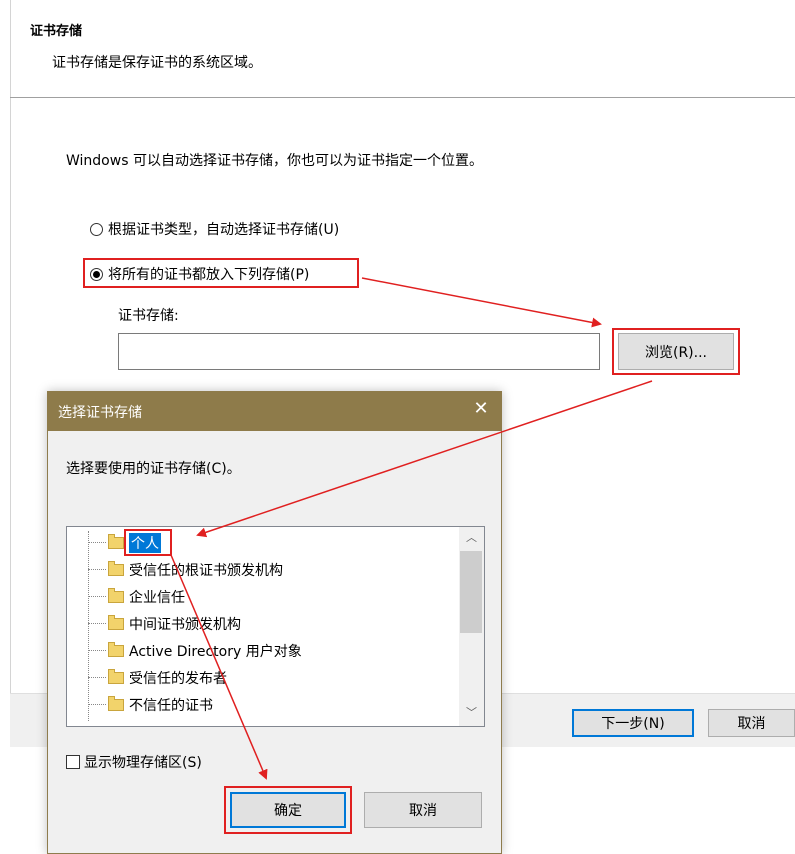  I want to click on store-item-trusted-root: 受信任的根证书颁发机构, so click(195, 569).